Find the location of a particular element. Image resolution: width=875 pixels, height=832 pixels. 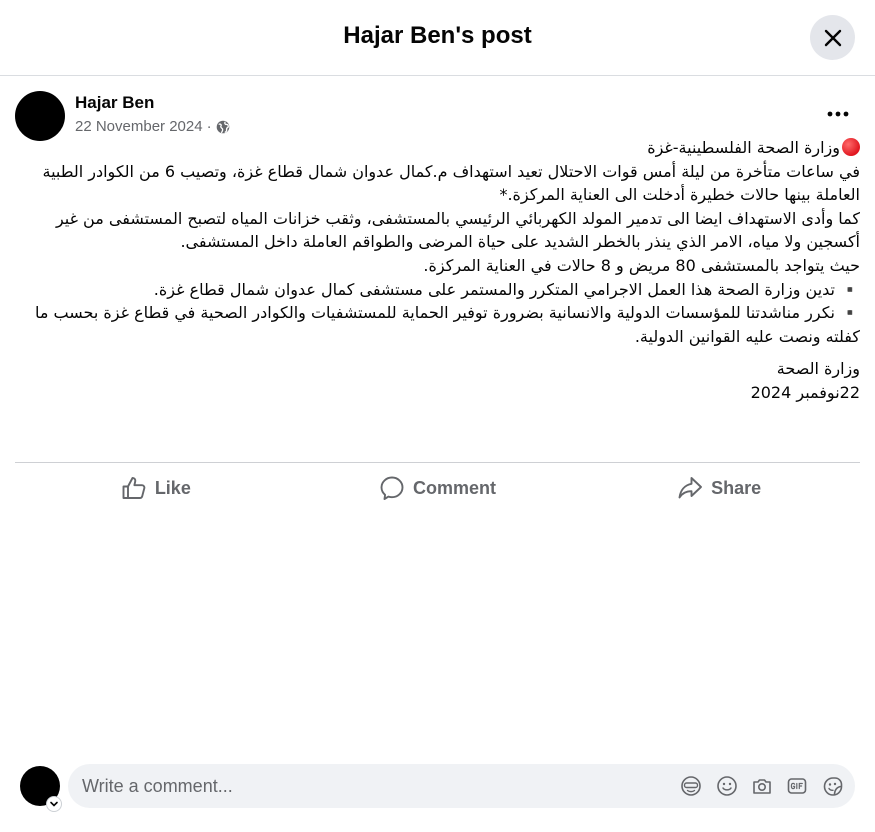

like-button: Like is located at coordinates (156, 488).